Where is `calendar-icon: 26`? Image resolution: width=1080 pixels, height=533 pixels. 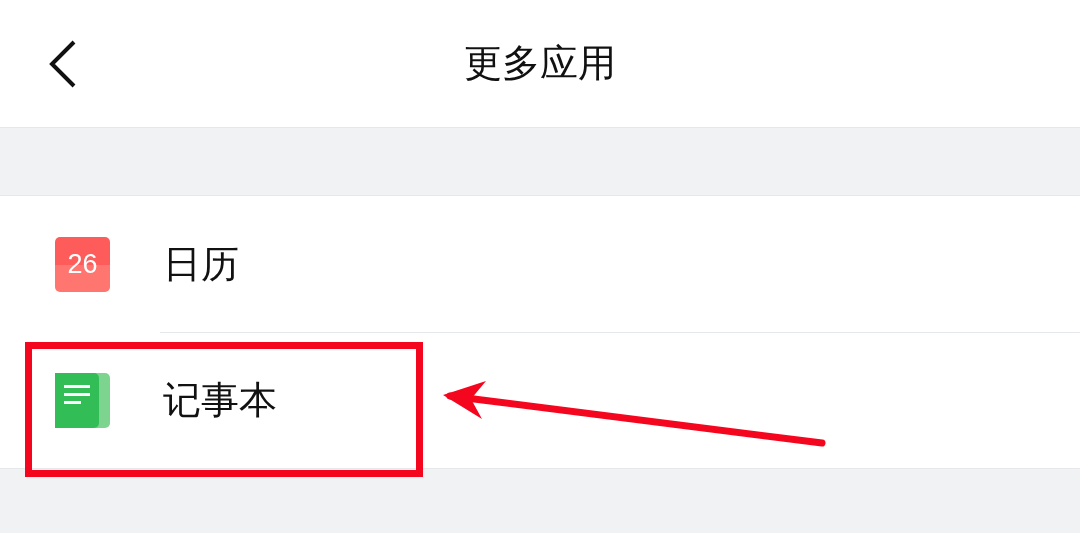 calendar-icon: 26 is located at coordinates (82, 264).